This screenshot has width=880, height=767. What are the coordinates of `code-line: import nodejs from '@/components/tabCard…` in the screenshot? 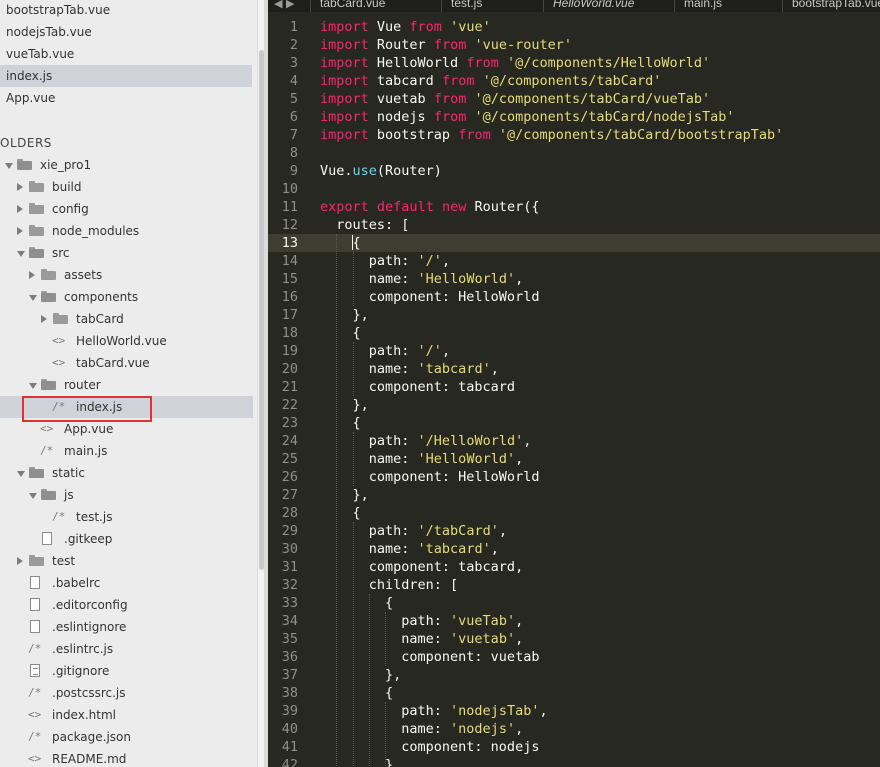 It's located at (527, 117).